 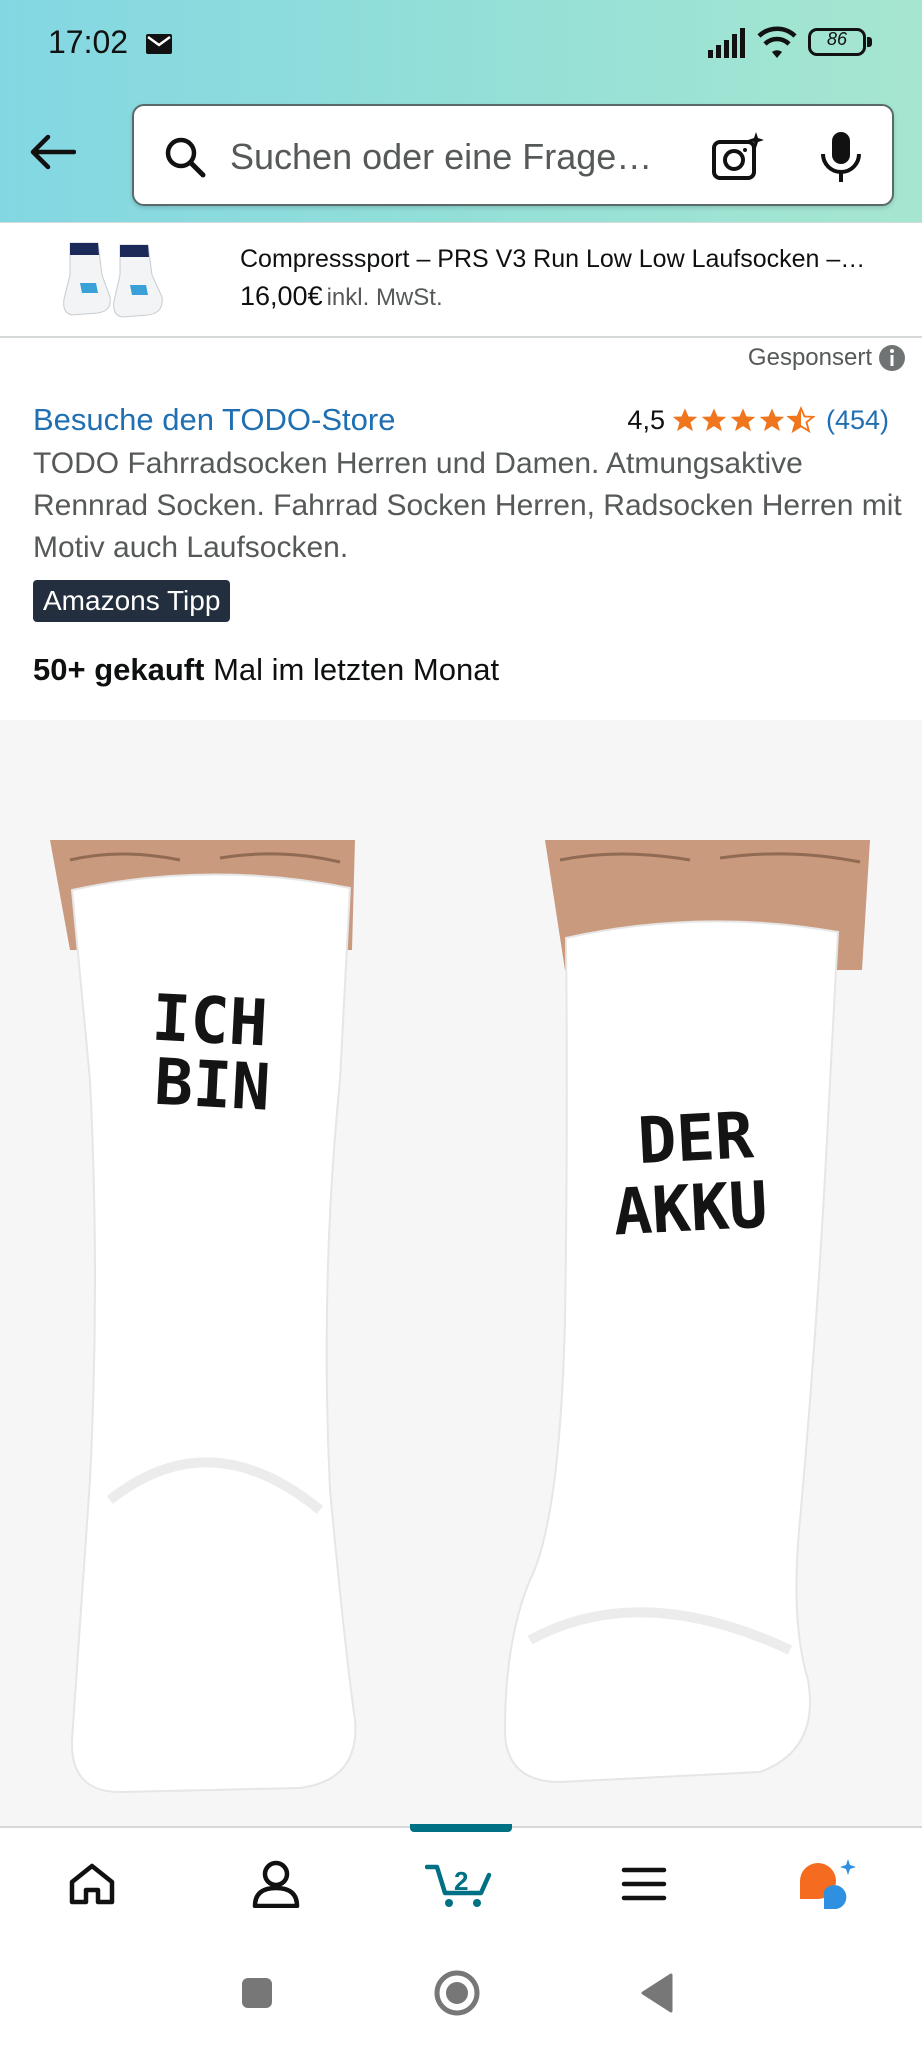 I want to click on home-button, so click(x=457, y=1993).